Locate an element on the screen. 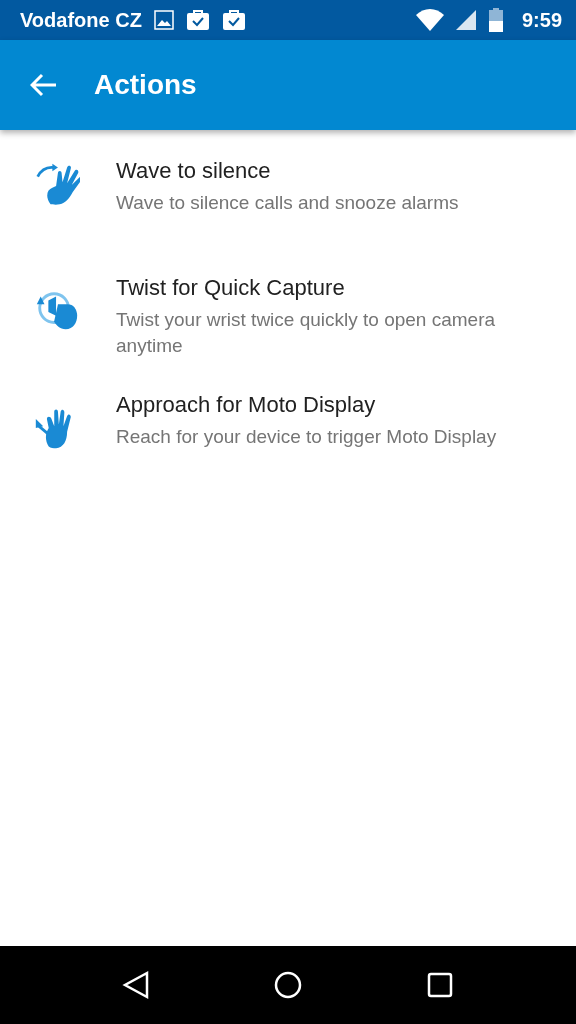  home-button is located at coordinates (288, 985).